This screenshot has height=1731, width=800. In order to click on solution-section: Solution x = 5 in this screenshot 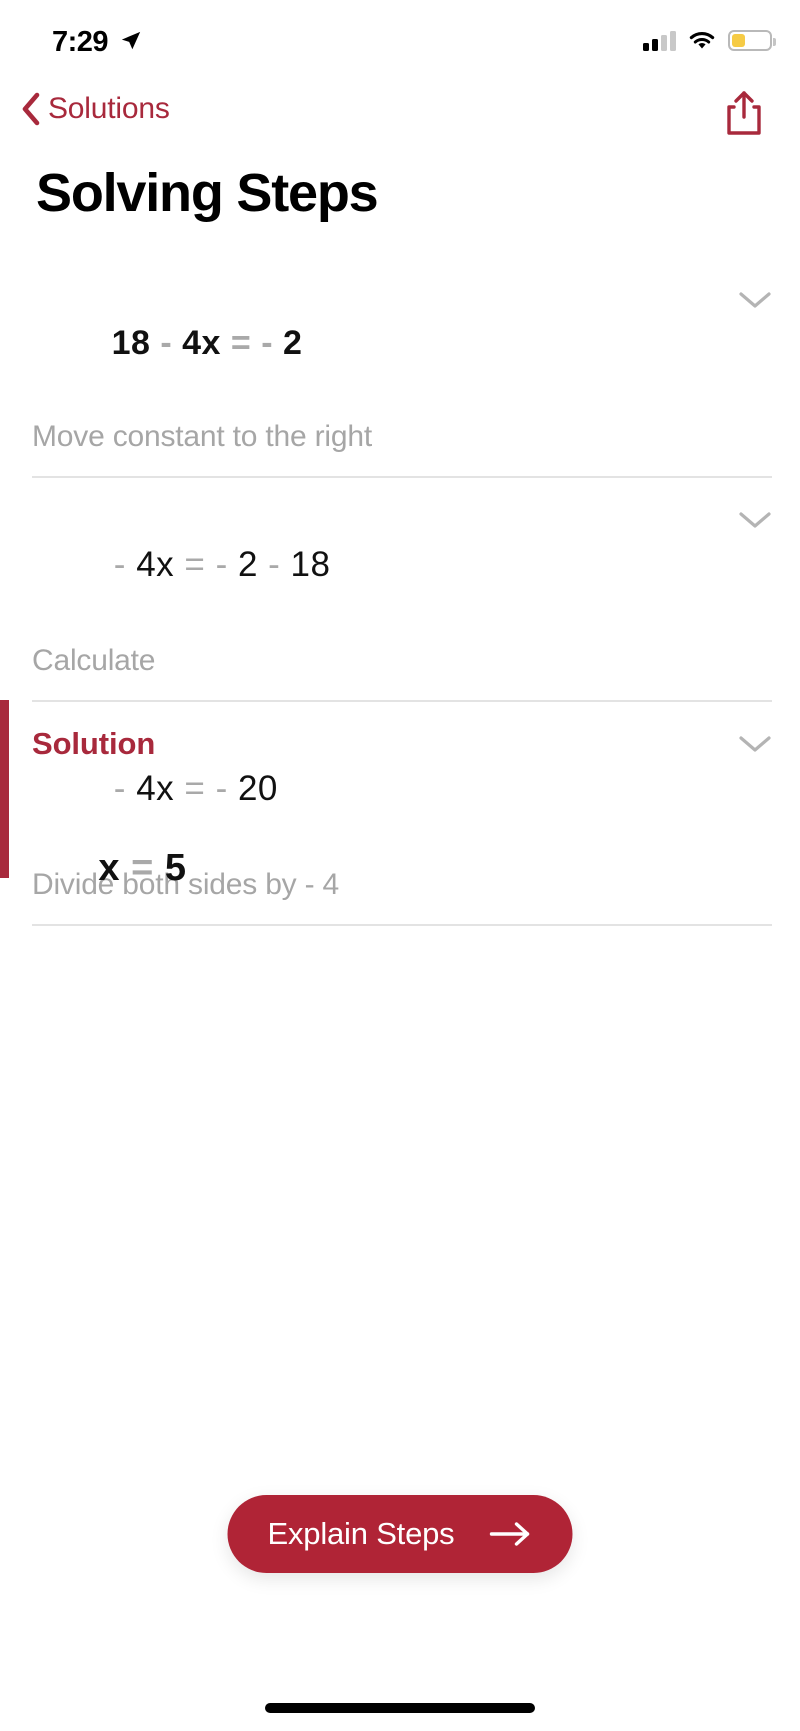, I will do `click(400, 816)`.